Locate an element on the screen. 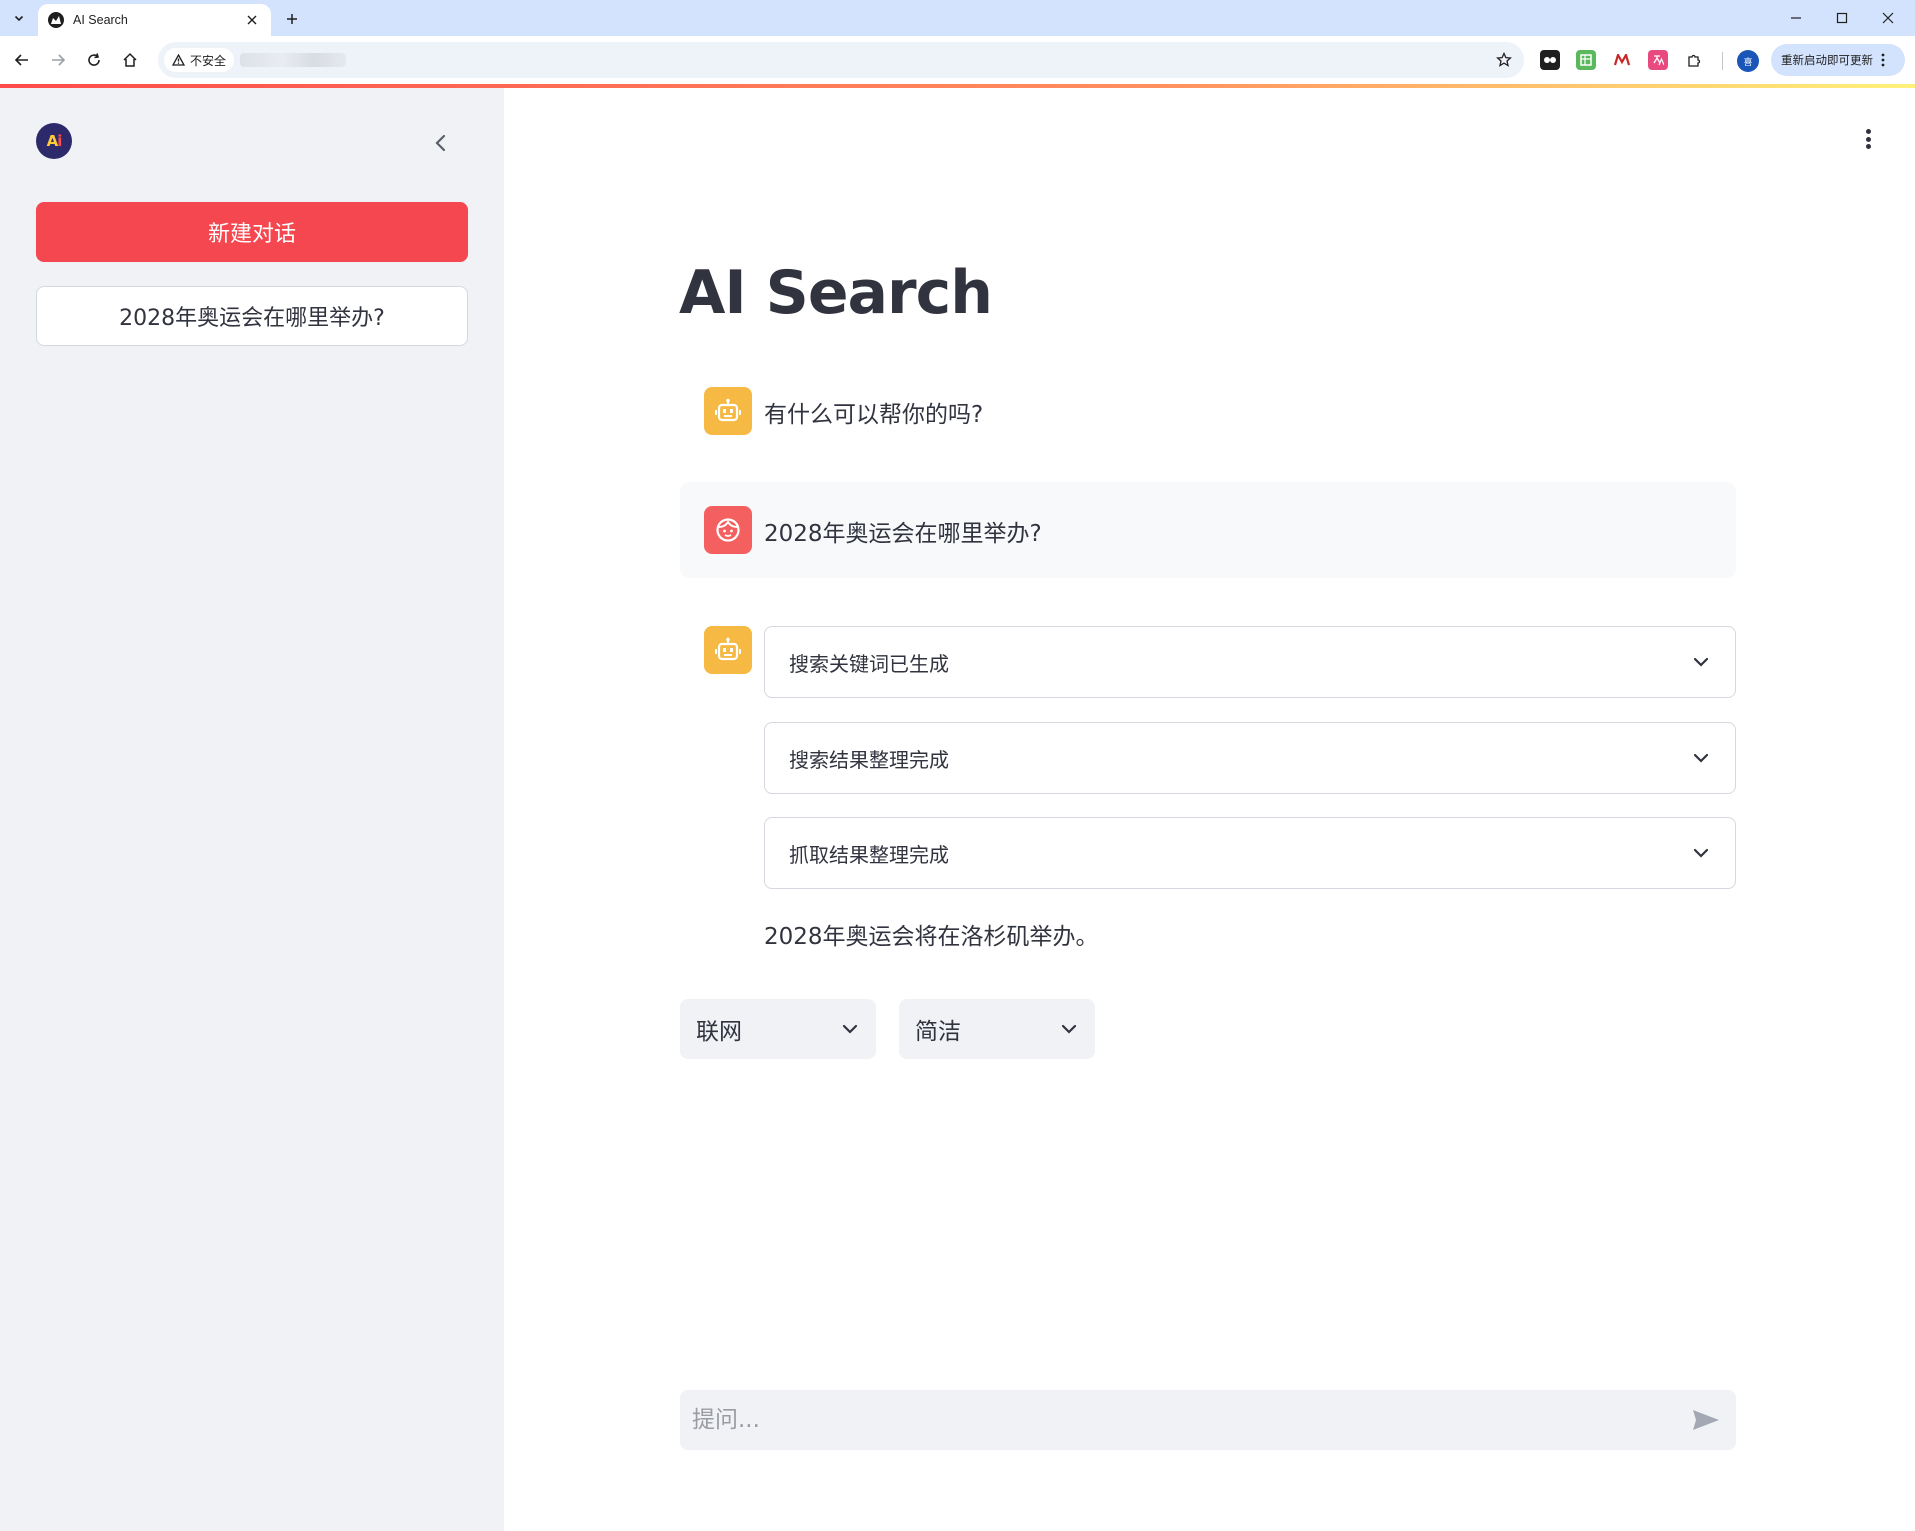 Image resolution: width=1915 pixels, height=1531 pixels. user-avatar is located at coordinates (728, 530).